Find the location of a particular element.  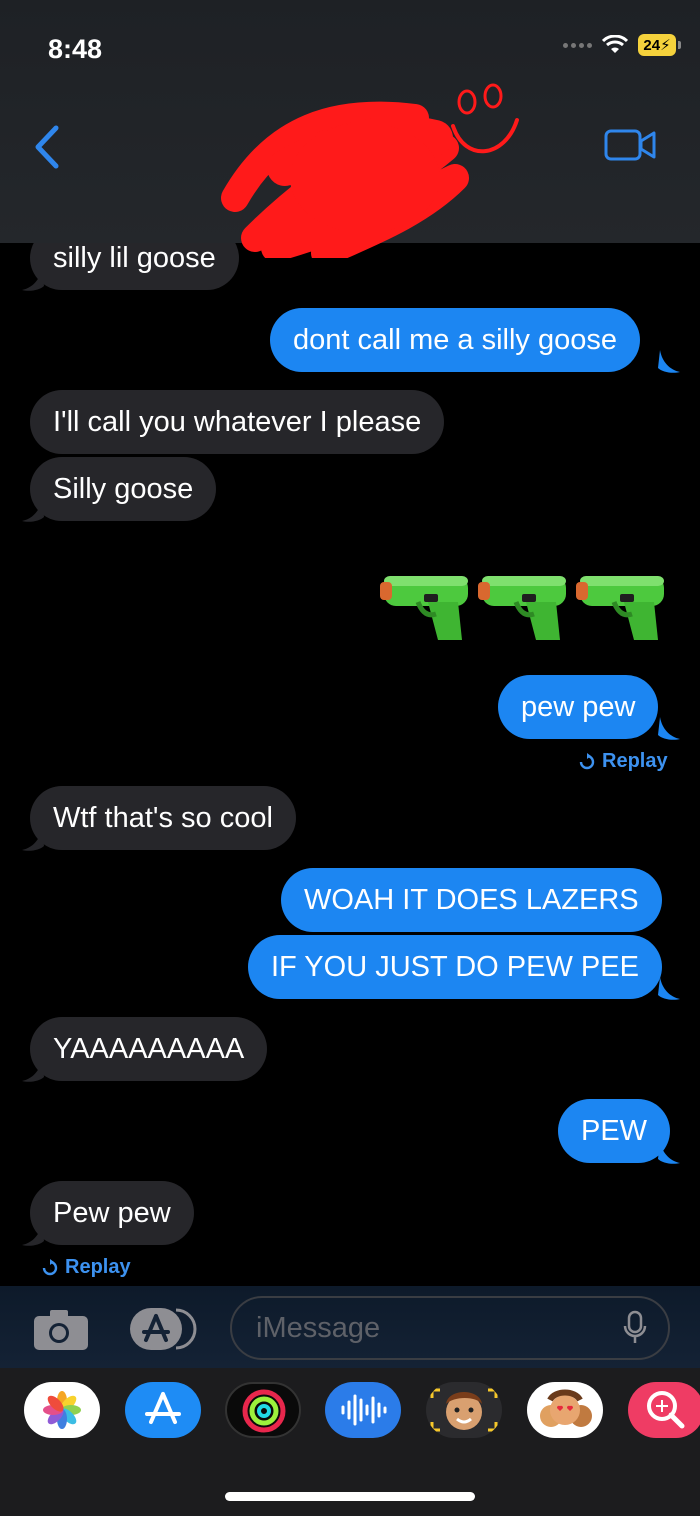

message-text: Silly goose is located at coordinates (123, 489).